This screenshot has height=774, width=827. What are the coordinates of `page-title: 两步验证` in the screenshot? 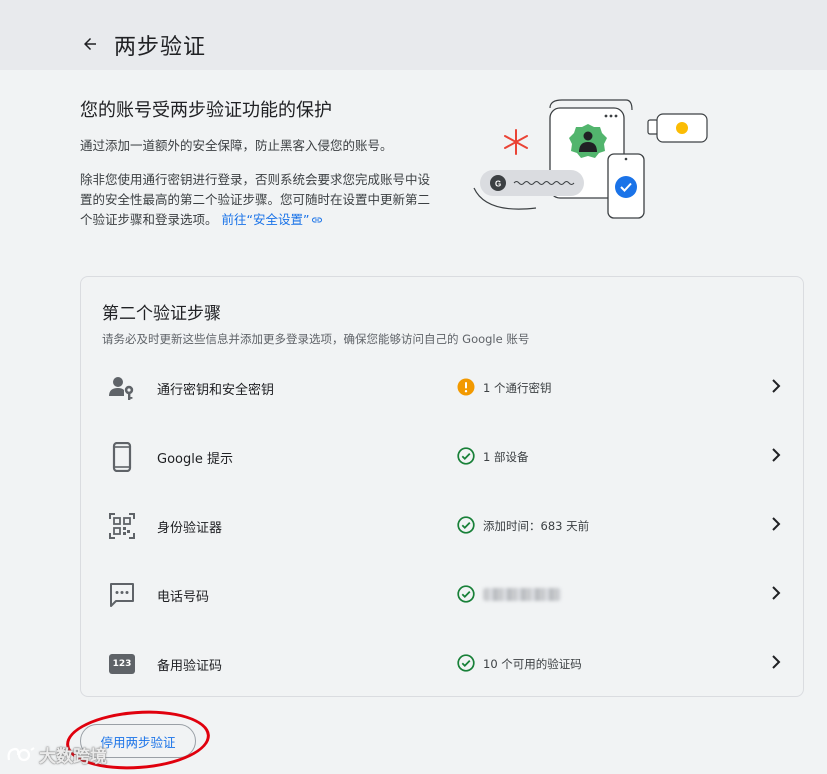 It's located at (160, 47).